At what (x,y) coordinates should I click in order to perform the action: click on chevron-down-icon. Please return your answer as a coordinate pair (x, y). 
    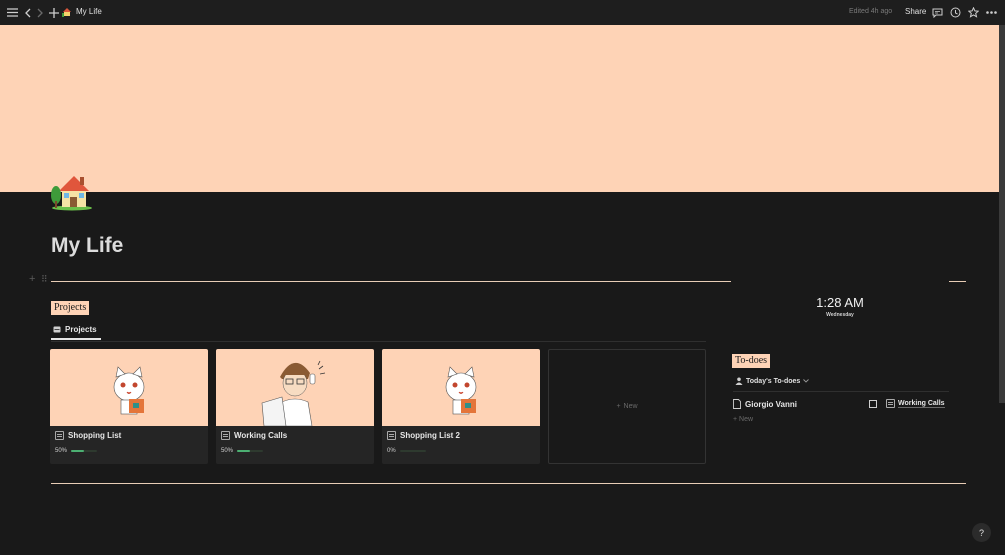
    Looking at the image, I should click on (806, 381).